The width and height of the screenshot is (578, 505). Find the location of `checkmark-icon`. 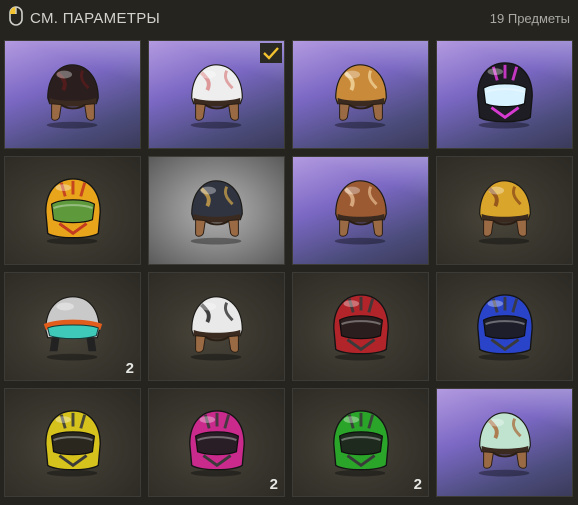

checkmark-icon is located at coordinates (271, 53).